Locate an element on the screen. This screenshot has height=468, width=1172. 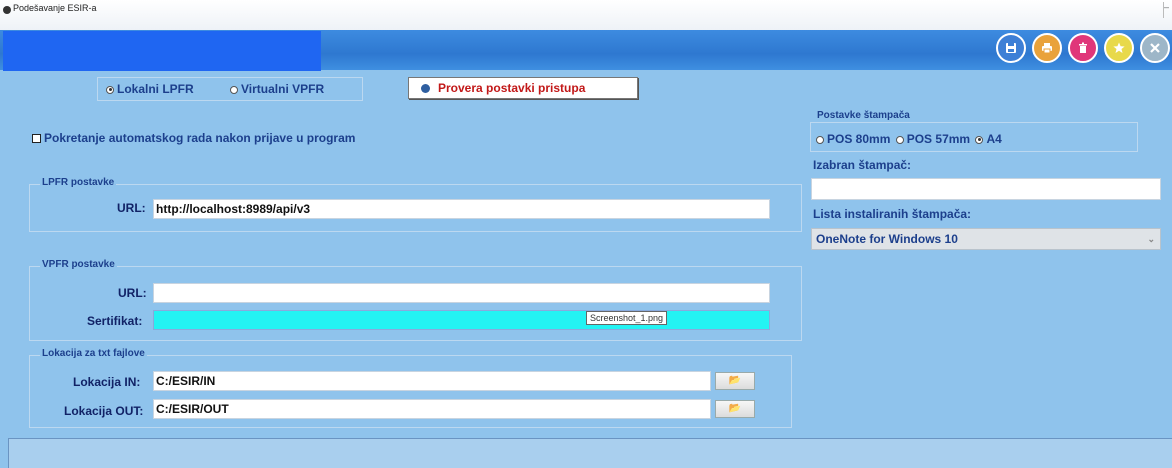
lpfr-url-input: http://localhost:8989/api/v3 is located at coordinates (461, 209).